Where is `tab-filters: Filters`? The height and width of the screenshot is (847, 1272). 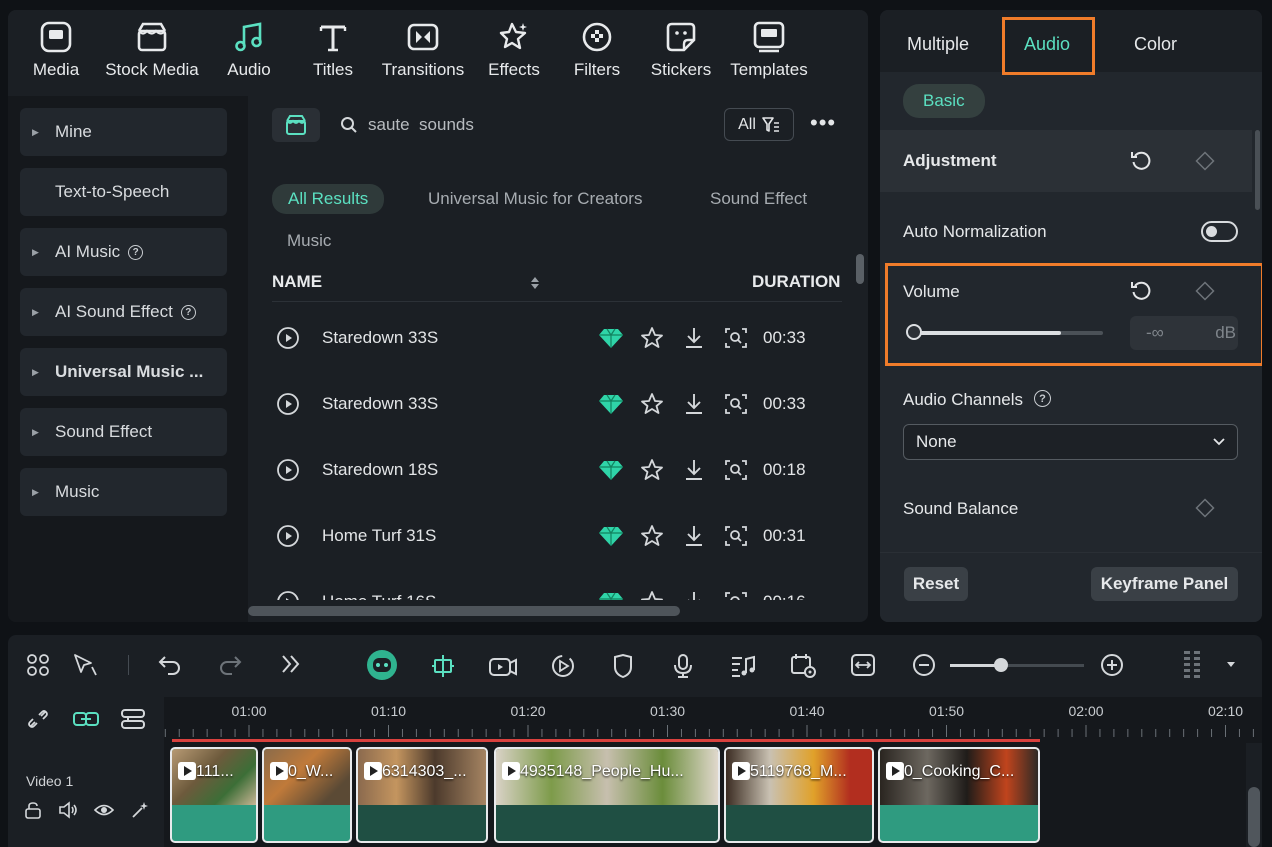
tab-filters: Filters is located at coordinates (597, 56).